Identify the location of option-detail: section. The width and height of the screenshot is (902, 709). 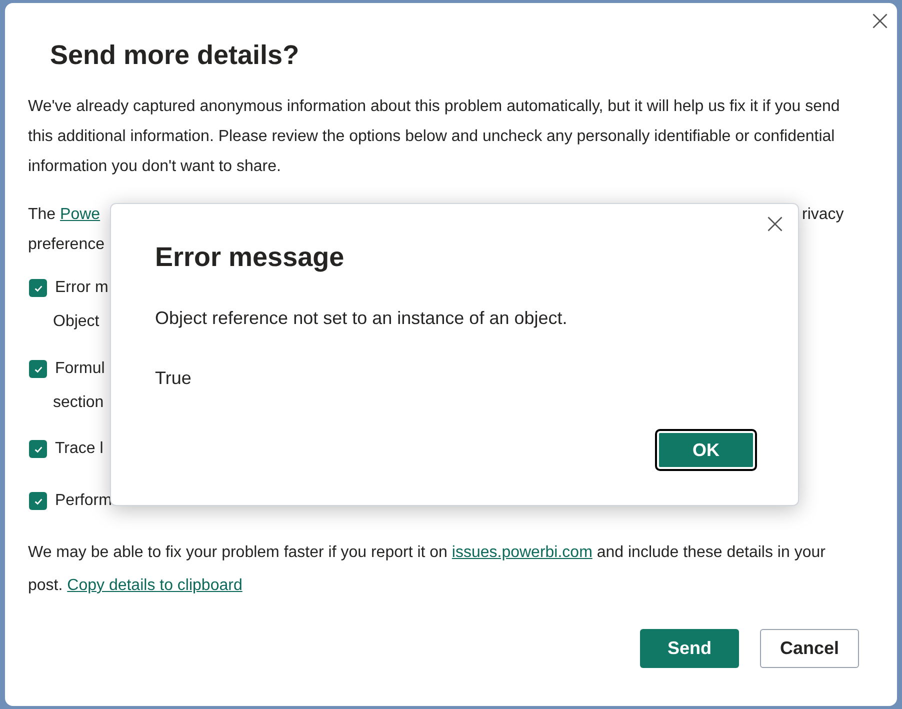
(78, 403).